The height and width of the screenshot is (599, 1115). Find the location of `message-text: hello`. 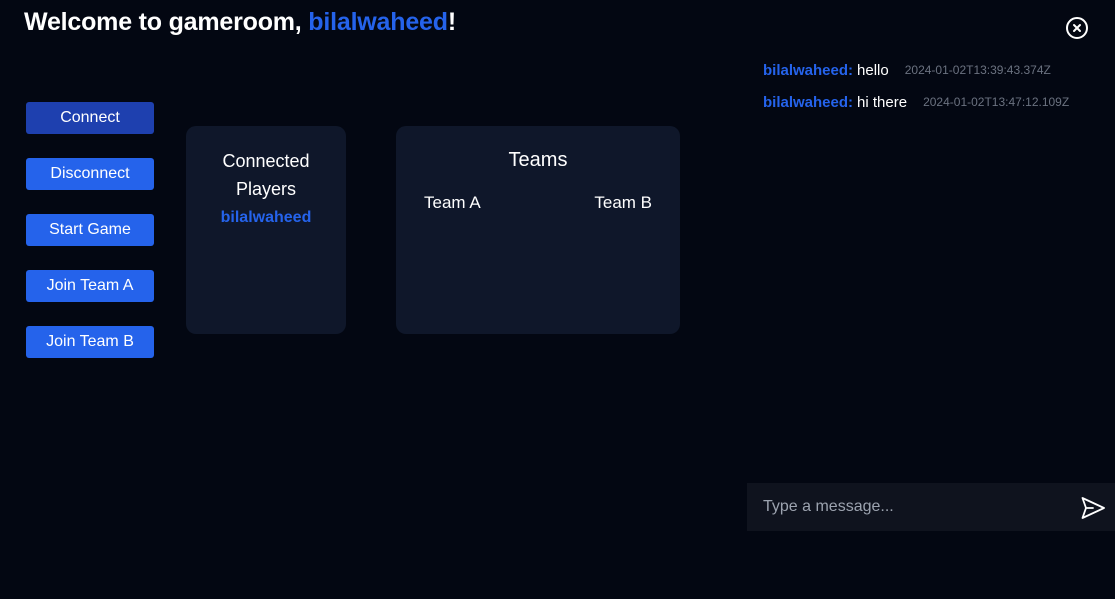

message-text: hello is located at coordinates (873, 70).